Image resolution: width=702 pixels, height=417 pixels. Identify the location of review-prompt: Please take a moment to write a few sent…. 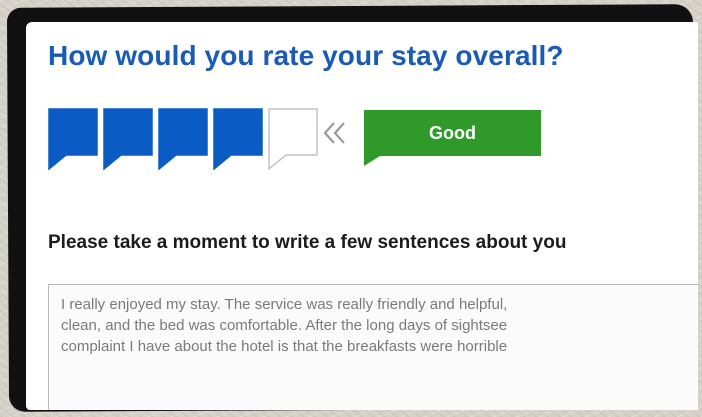
(307, 242).